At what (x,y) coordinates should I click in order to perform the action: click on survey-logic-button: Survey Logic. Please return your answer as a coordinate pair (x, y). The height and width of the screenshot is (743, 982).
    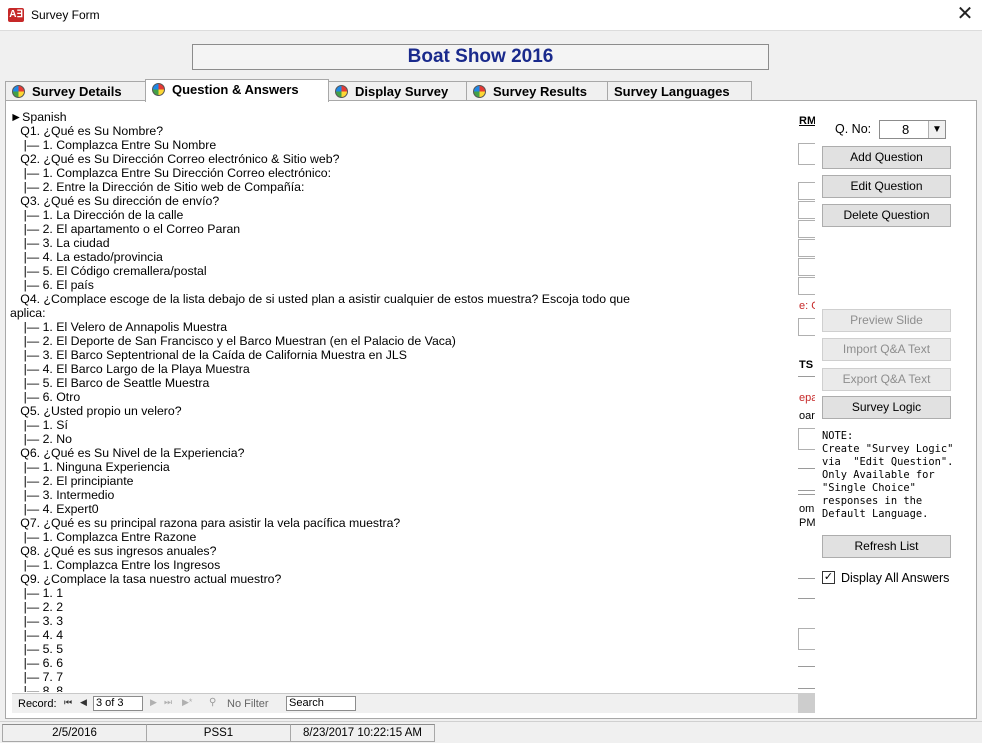
    Looking at the image, I should click on (886, 407).